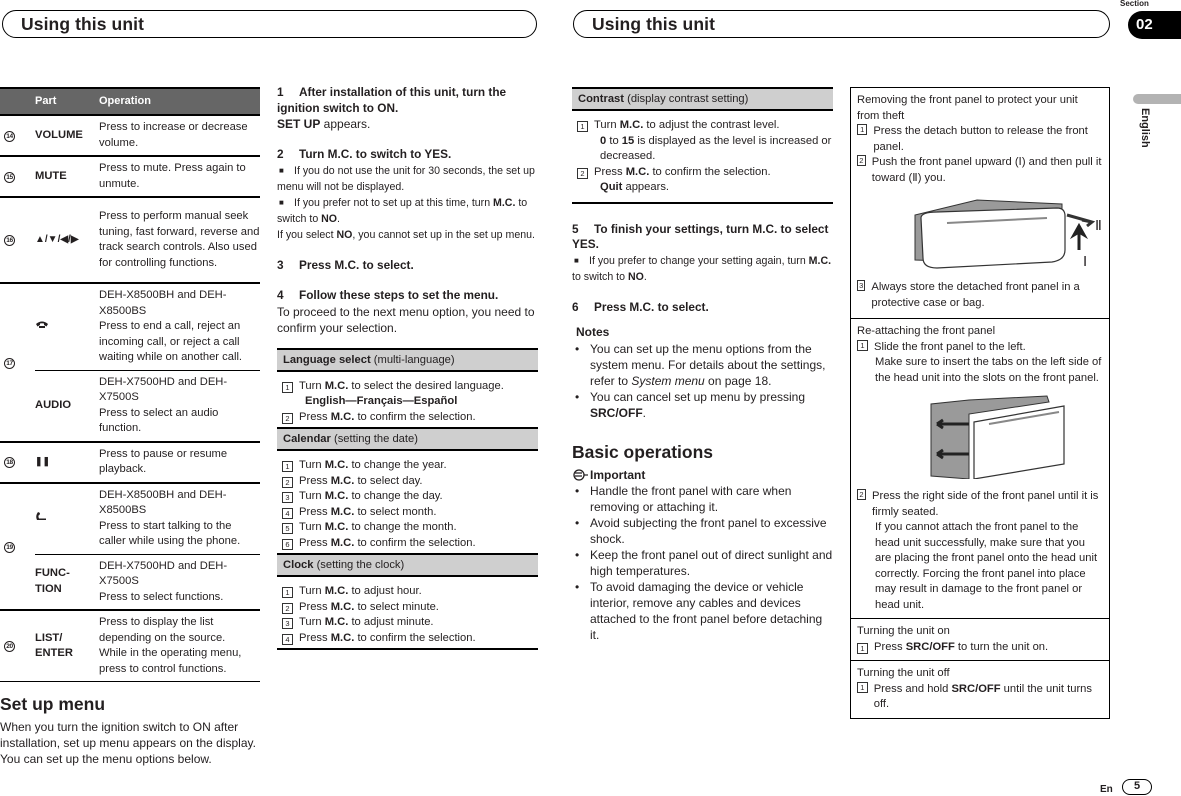 Image resolution: width=1181 pixels, height=796 pixels. What do you see at coordinates (161, 596) in the screenshot?
I see `part-operation: Press to select functions.` at bounding box center [161, 596].